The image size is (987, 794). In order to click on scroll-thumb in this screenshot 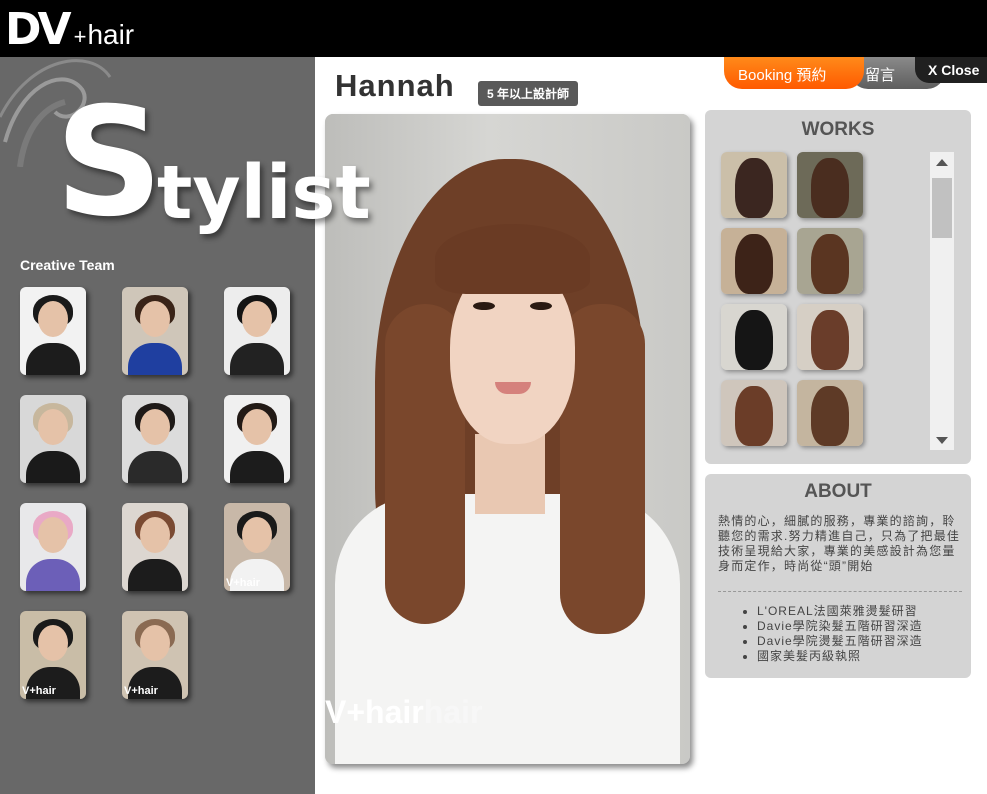, I will do `click(942, 208)`.